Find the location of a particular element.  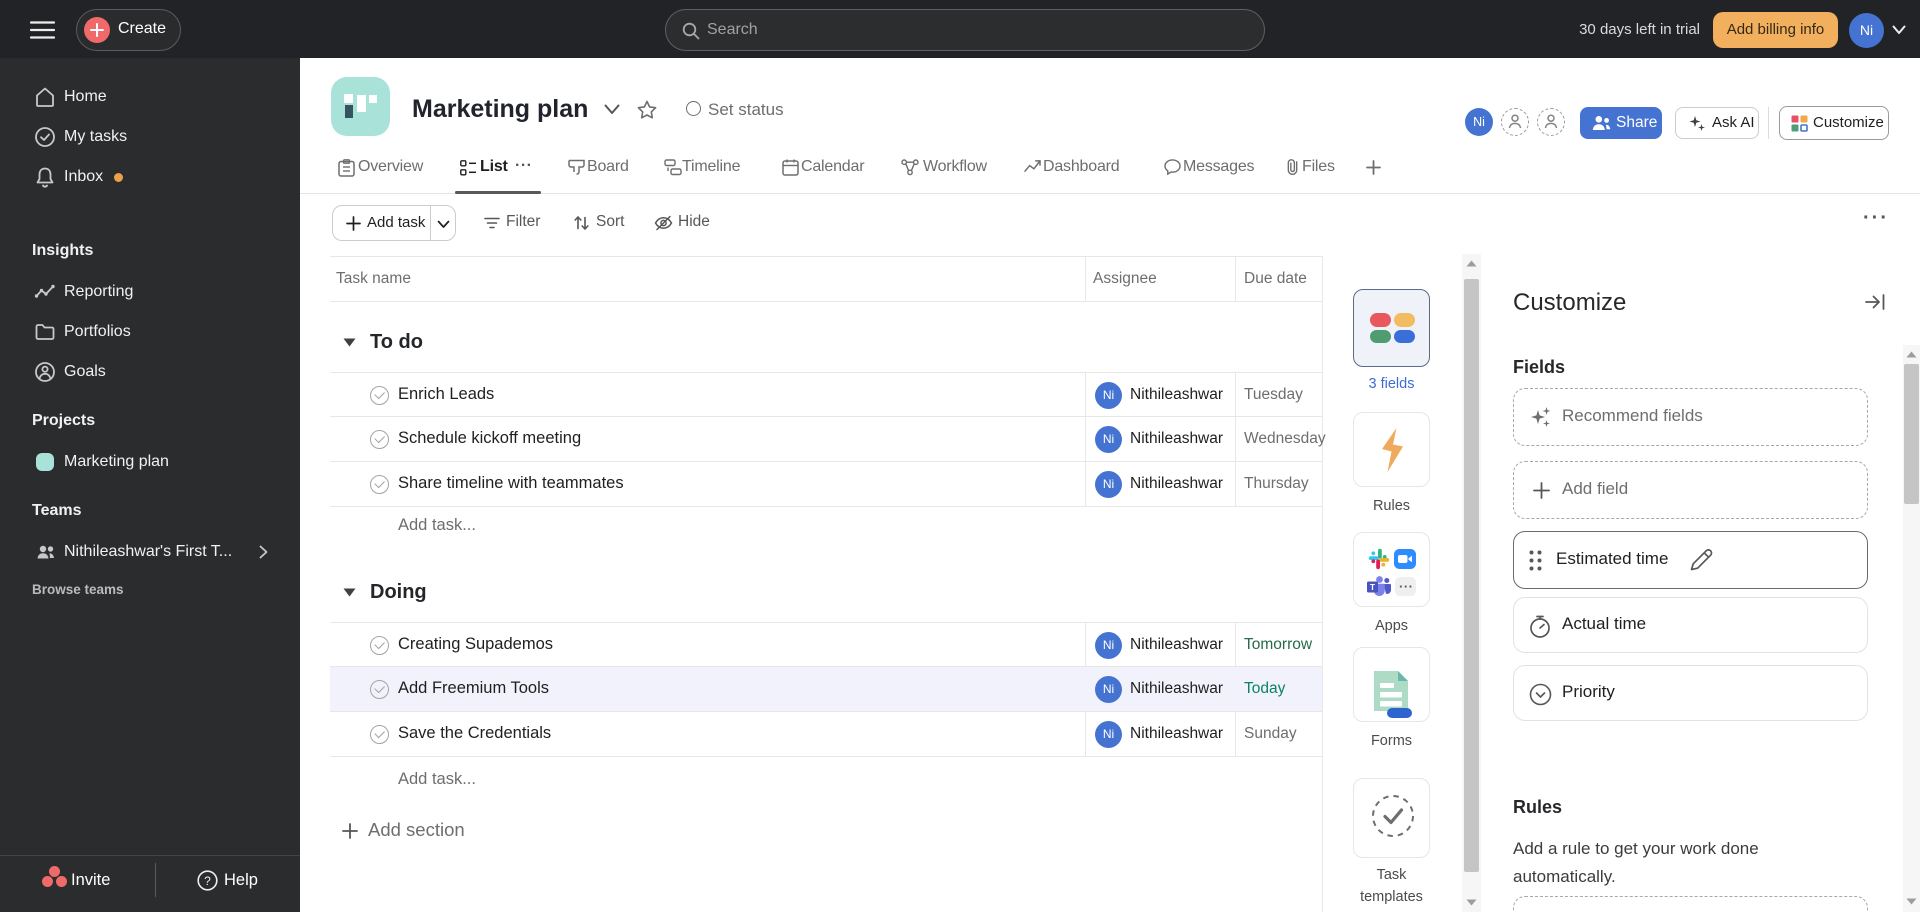

svg-text: T is located at coordinates (1373, 587).